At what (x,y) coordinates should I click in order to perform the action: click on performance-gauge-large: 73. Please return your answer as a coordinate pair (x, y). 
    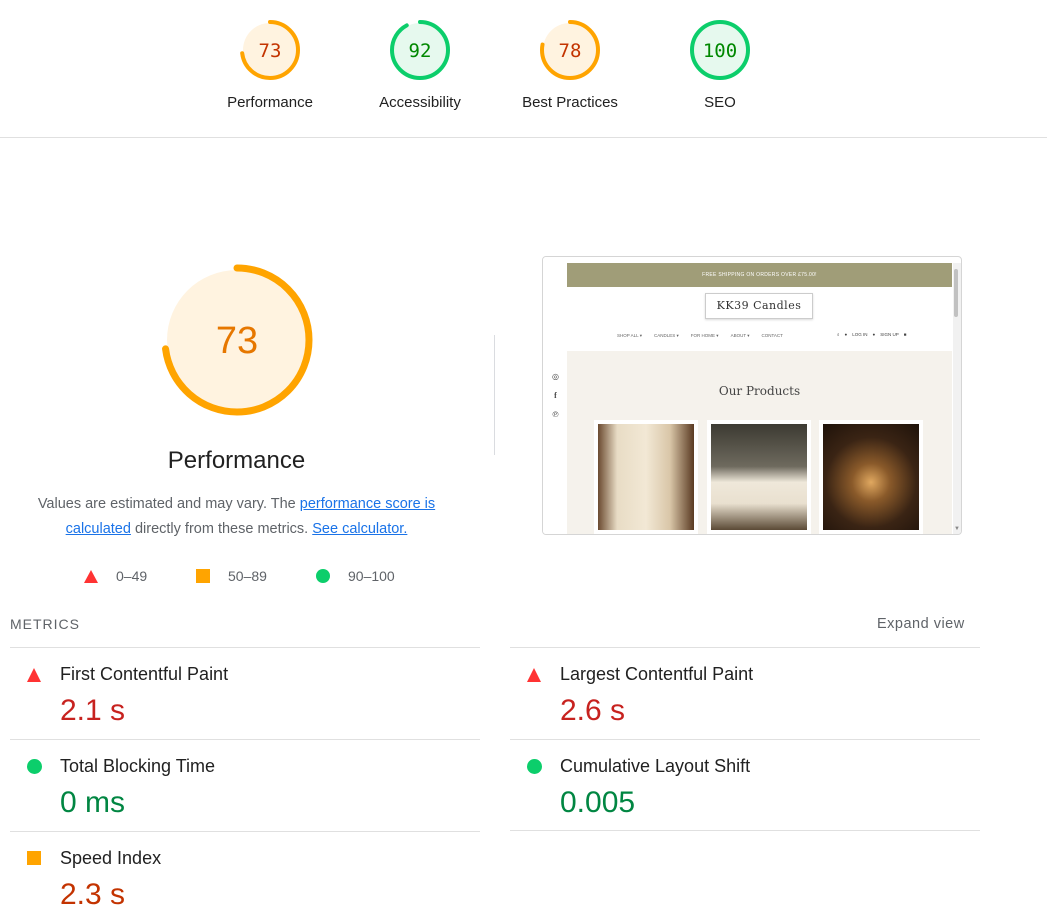
    Looking at the image, I should click on (237, 342).